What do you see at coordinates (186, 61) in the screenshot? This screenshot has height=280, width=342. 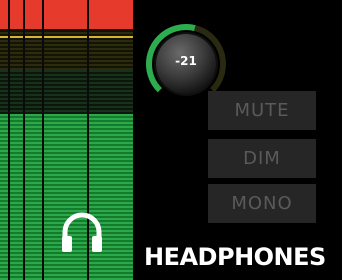 I see `knob-value: -21` at bounding box center [186, 61].